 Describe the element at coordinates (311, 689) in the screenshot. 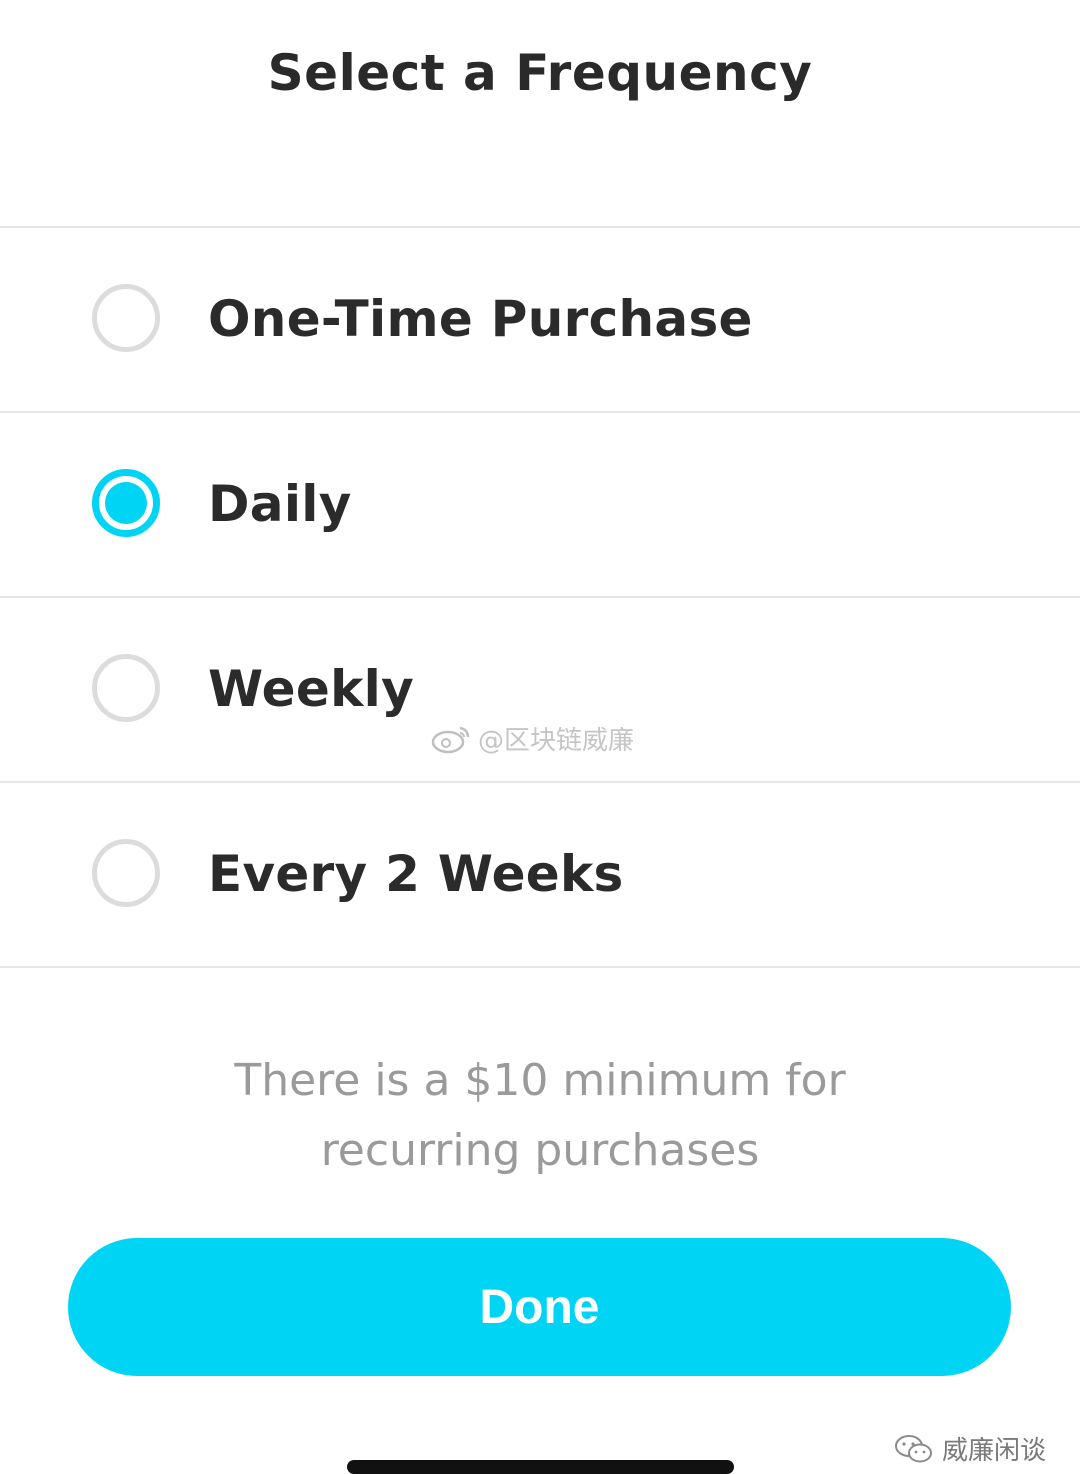

I see `option-label: Weekly` at that location.